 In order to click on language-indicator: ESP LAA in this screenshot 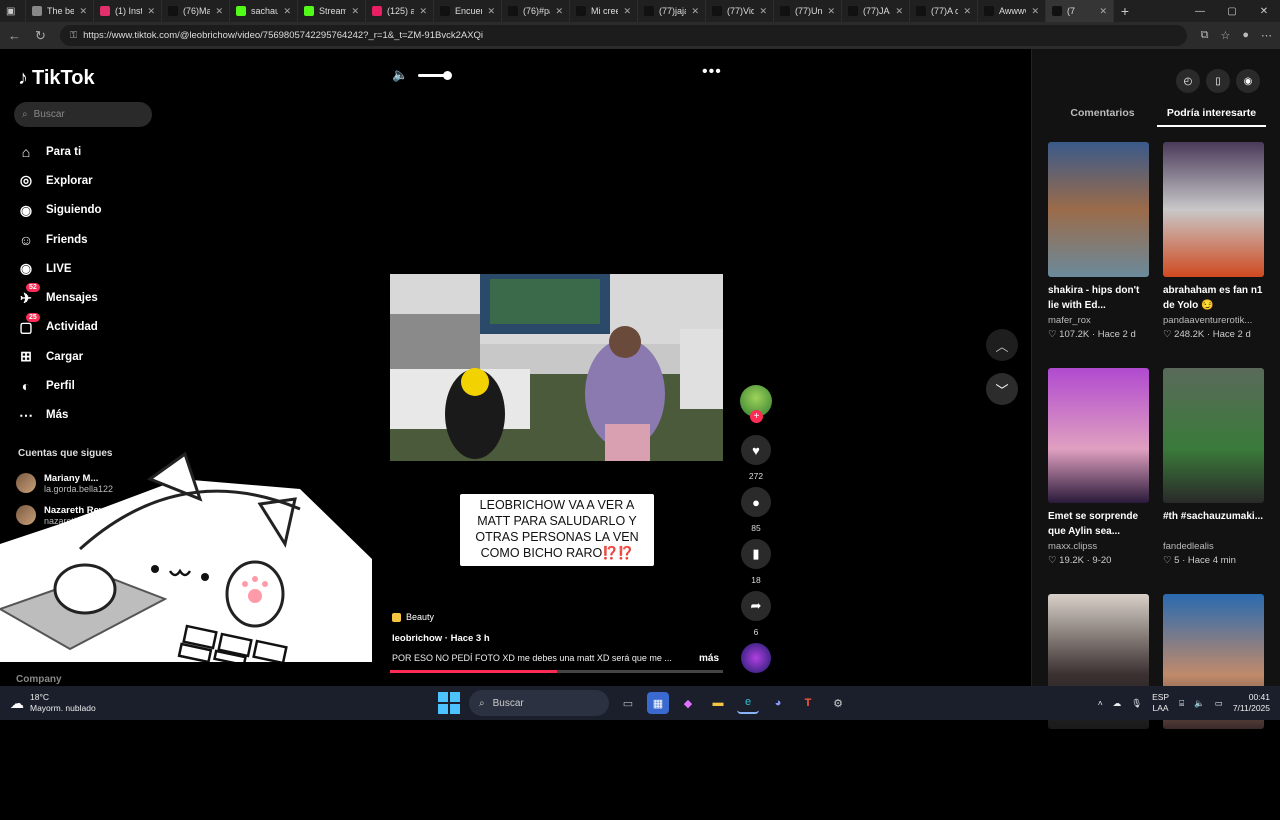, I will do `click(1160, 703)`.